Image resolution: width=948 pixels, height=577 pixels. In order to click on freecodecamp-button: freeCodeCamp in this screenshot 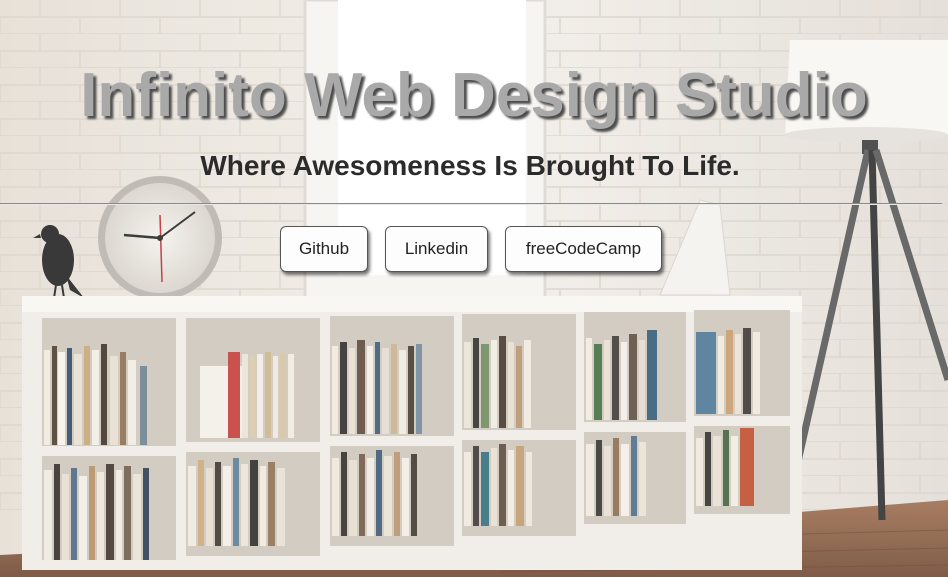, I will do `click(583, 249)`.